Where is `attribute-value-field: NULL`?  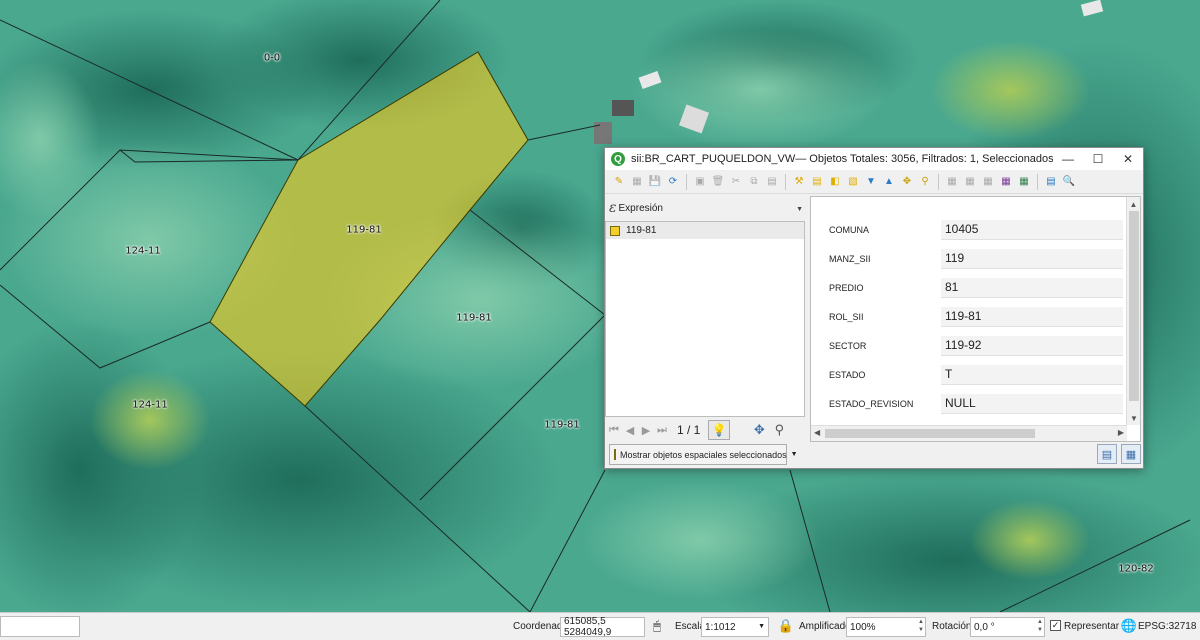 attribute-value-field: NULL is located at coordinates (1032, 403).